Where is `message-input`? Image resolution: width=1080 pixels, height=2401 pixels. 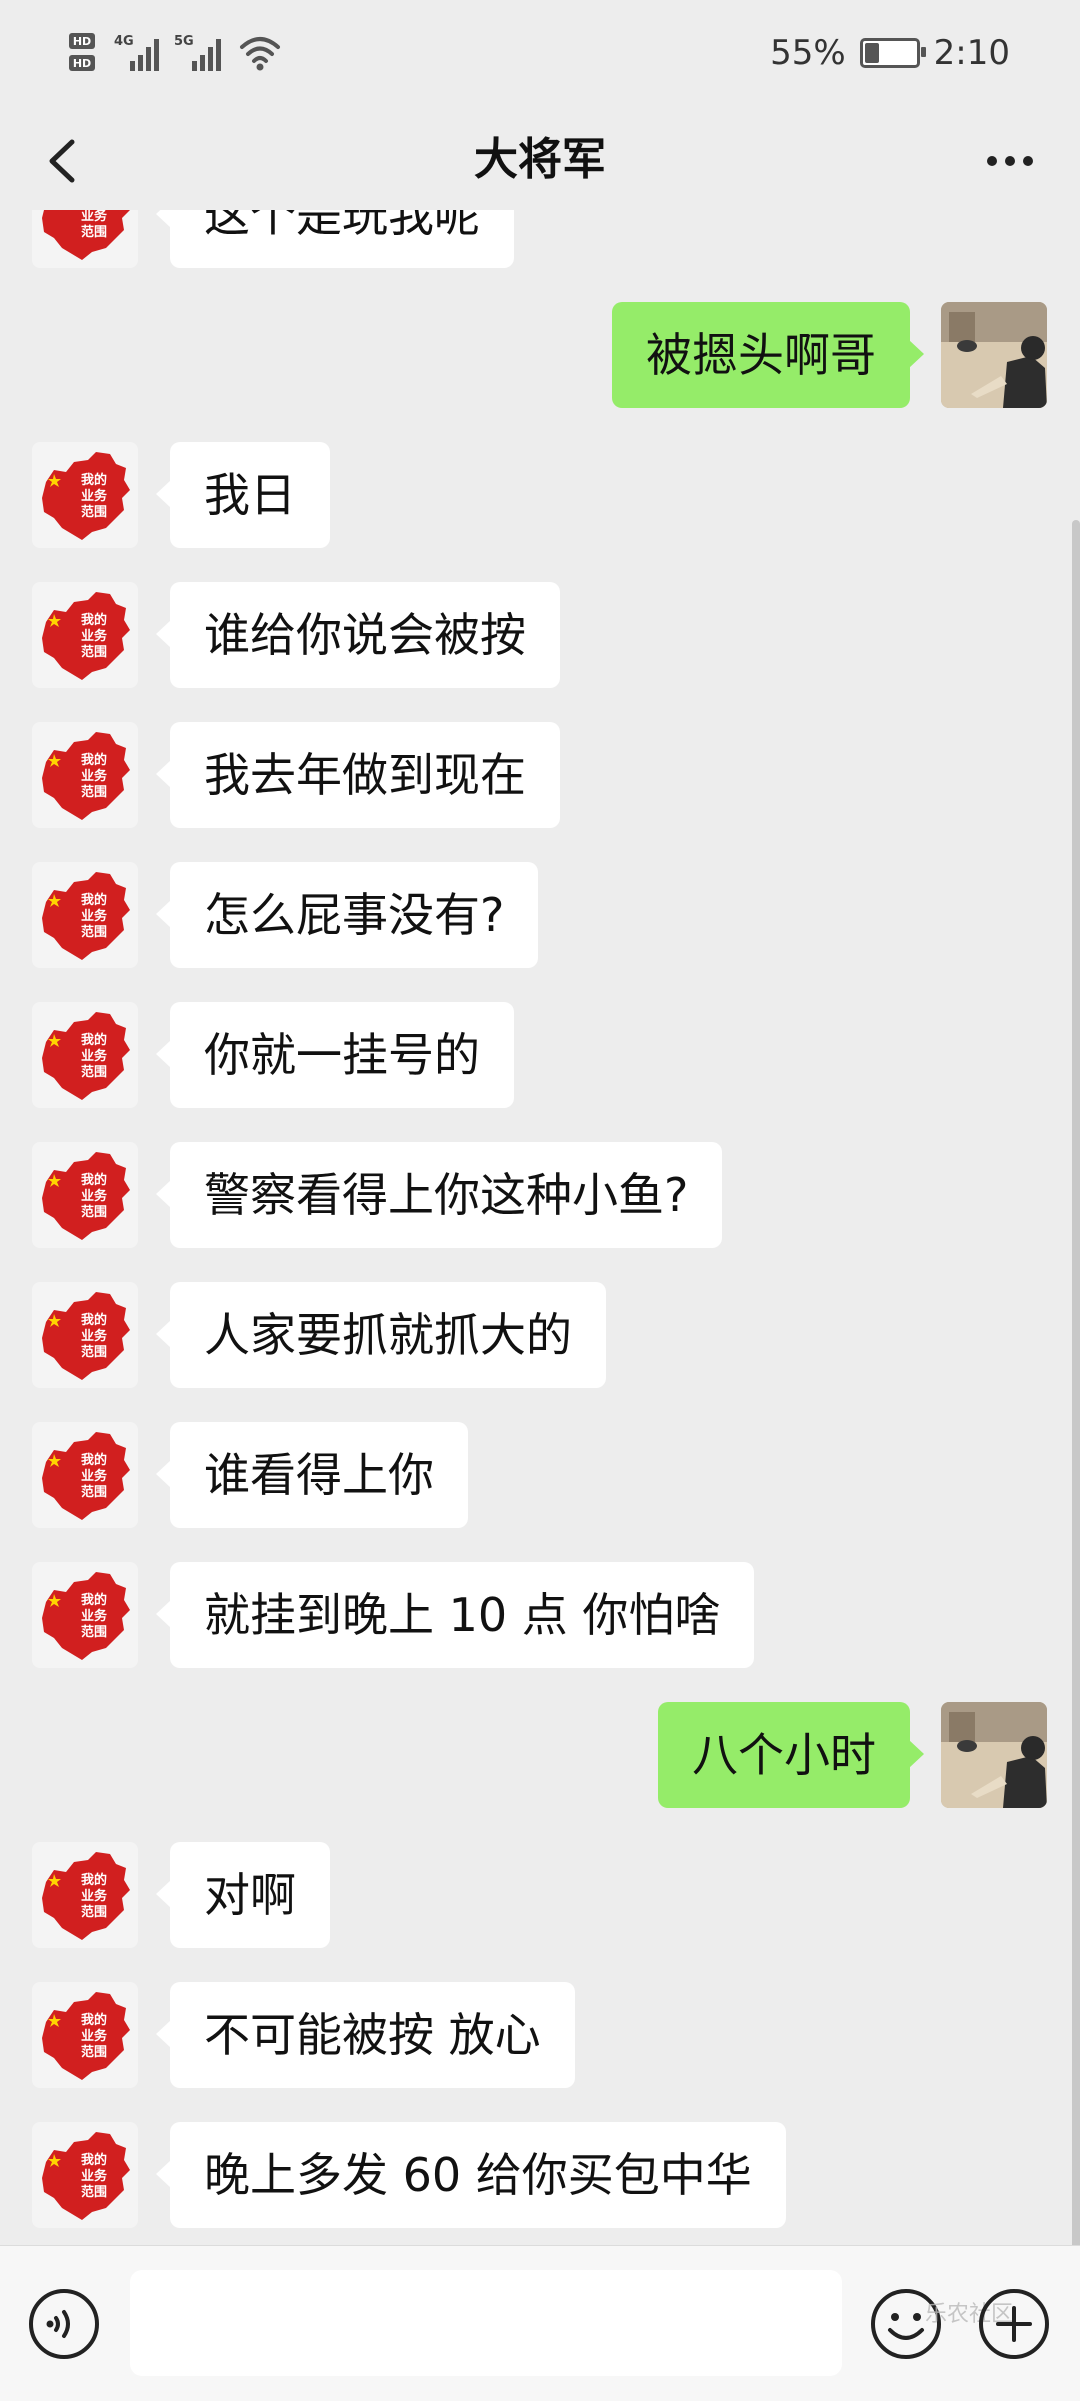
message-input is located at coordinates (486, 2323).